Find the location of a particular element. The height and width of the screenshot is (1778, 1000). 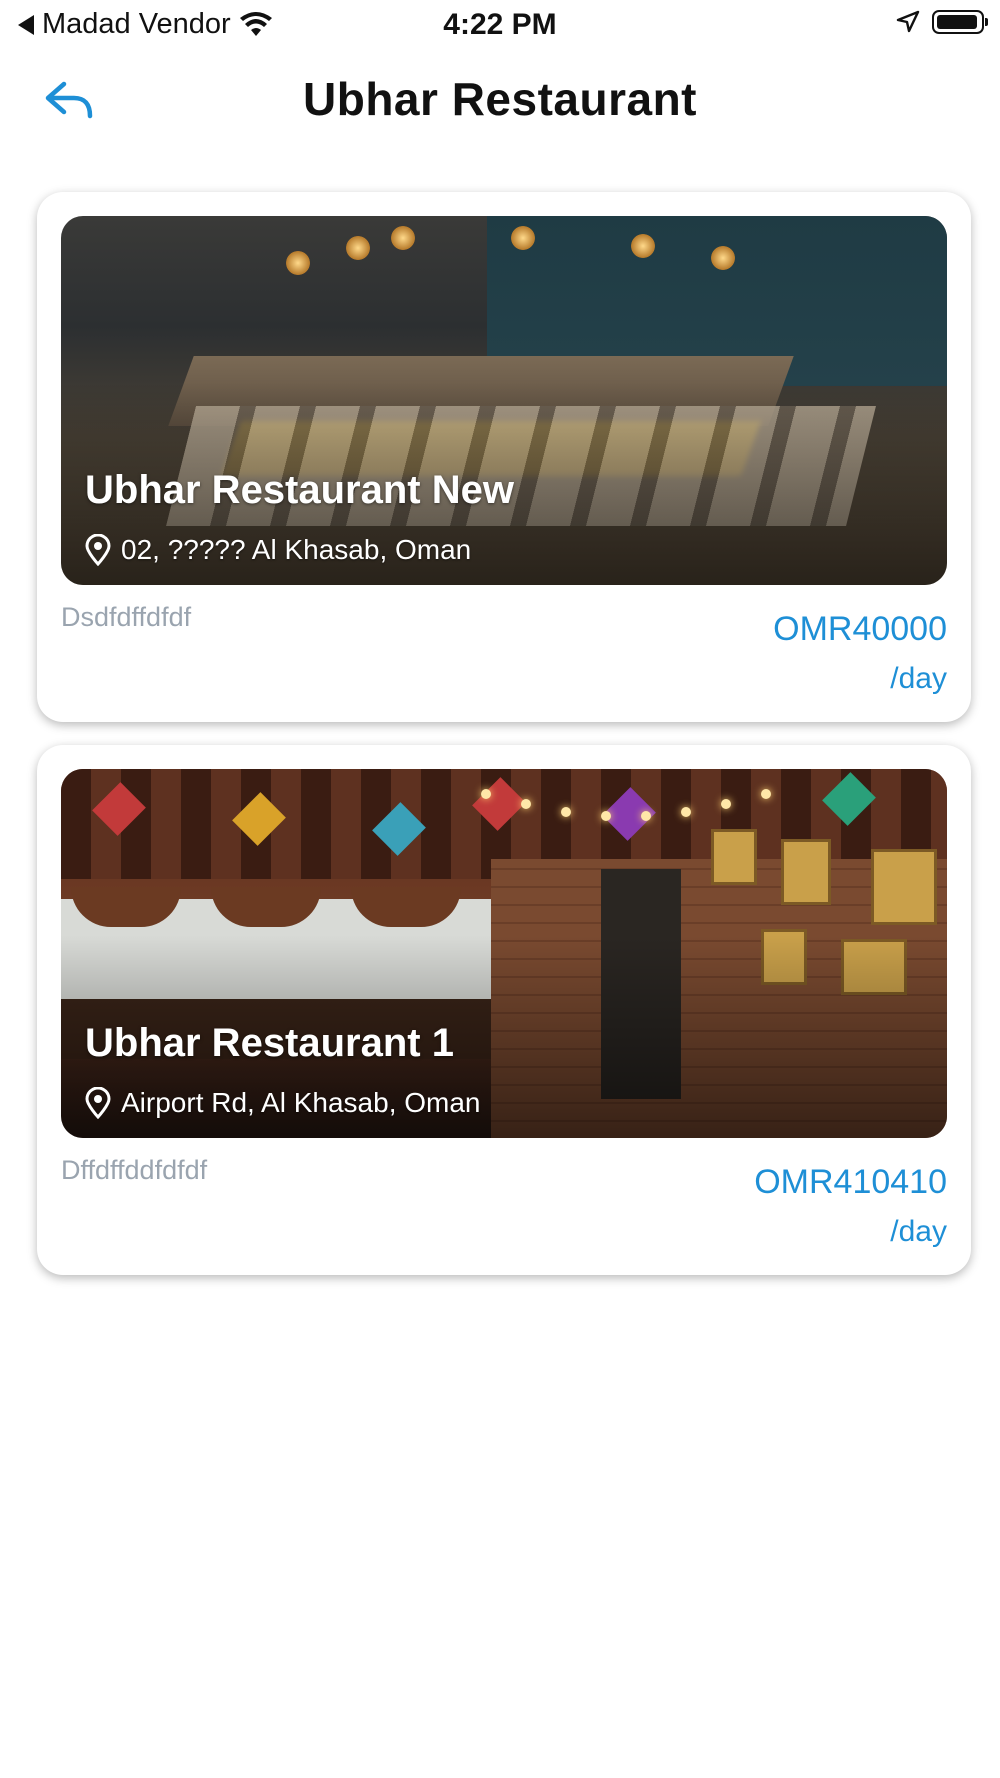

listing-price: OMR40000 is located at coordinates (860, 629).